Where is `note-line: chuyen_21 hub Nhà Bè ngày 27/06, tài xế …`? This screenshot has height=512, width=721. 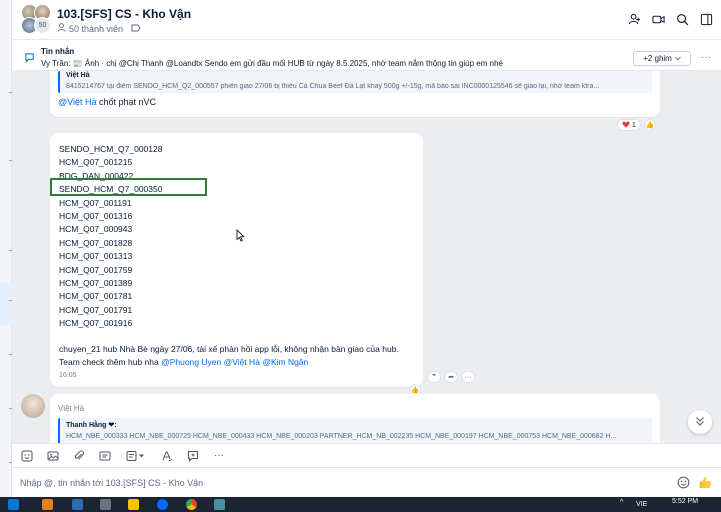
note-line: chuyen_21 hub Nhà Bè ngày 27/06, tài xế … is located at coordinates (229, 349).